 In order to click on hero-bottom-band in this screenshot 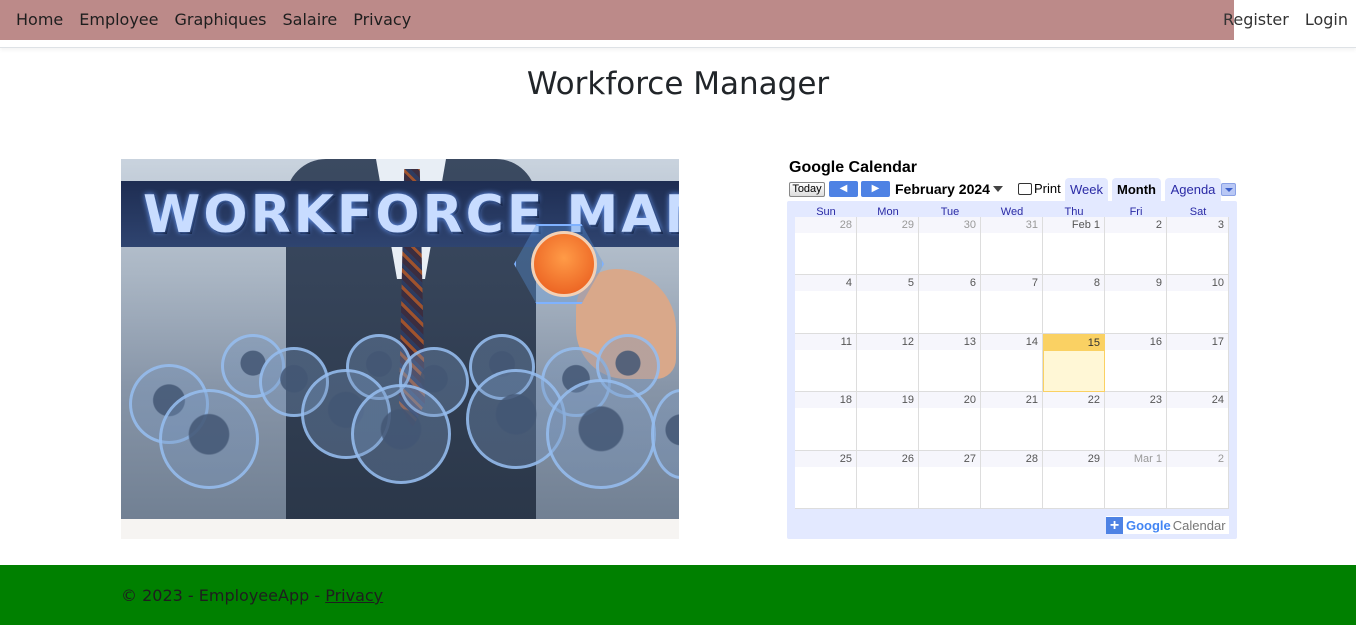, I will do `click(400, 529)`.